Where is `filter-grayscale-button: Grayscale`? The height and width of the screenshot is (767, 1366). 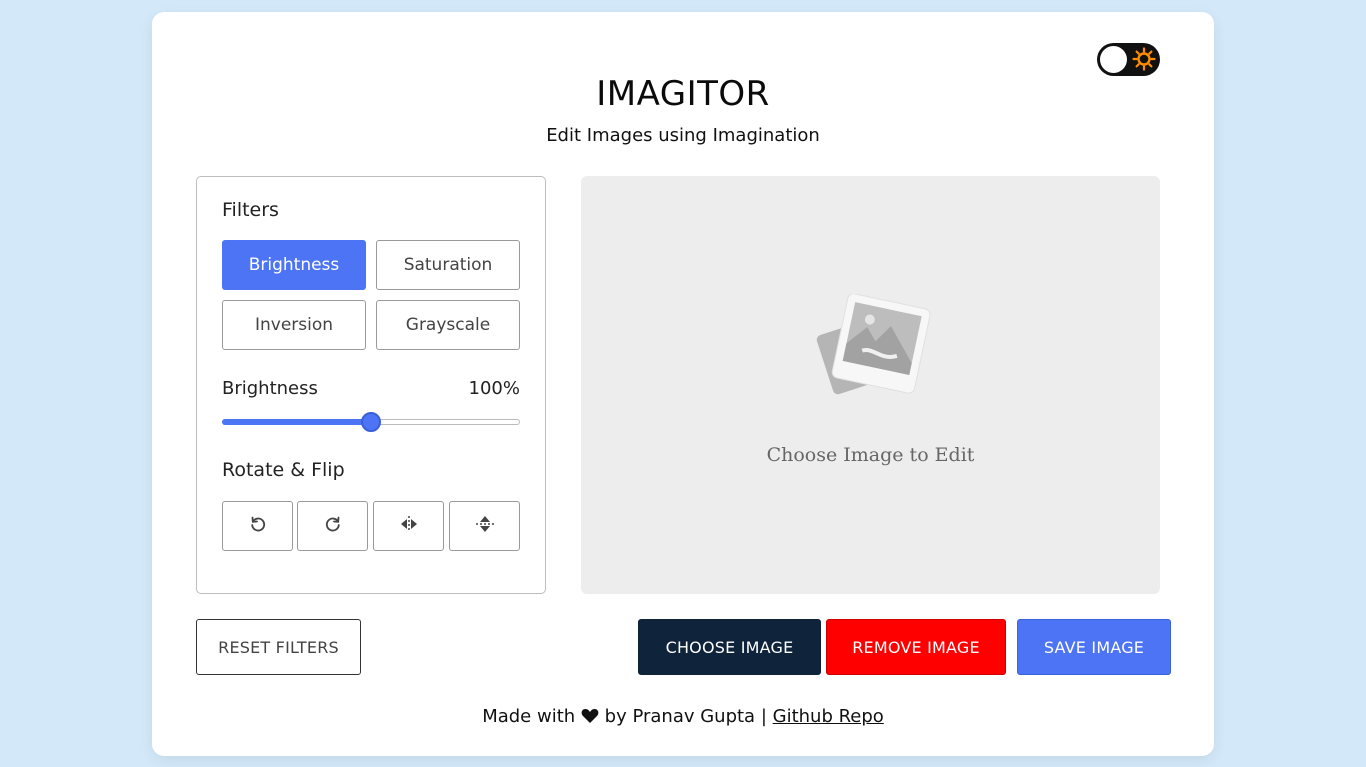 filter-grayscale-button: Grayscale is located at coordinates (448, 325).